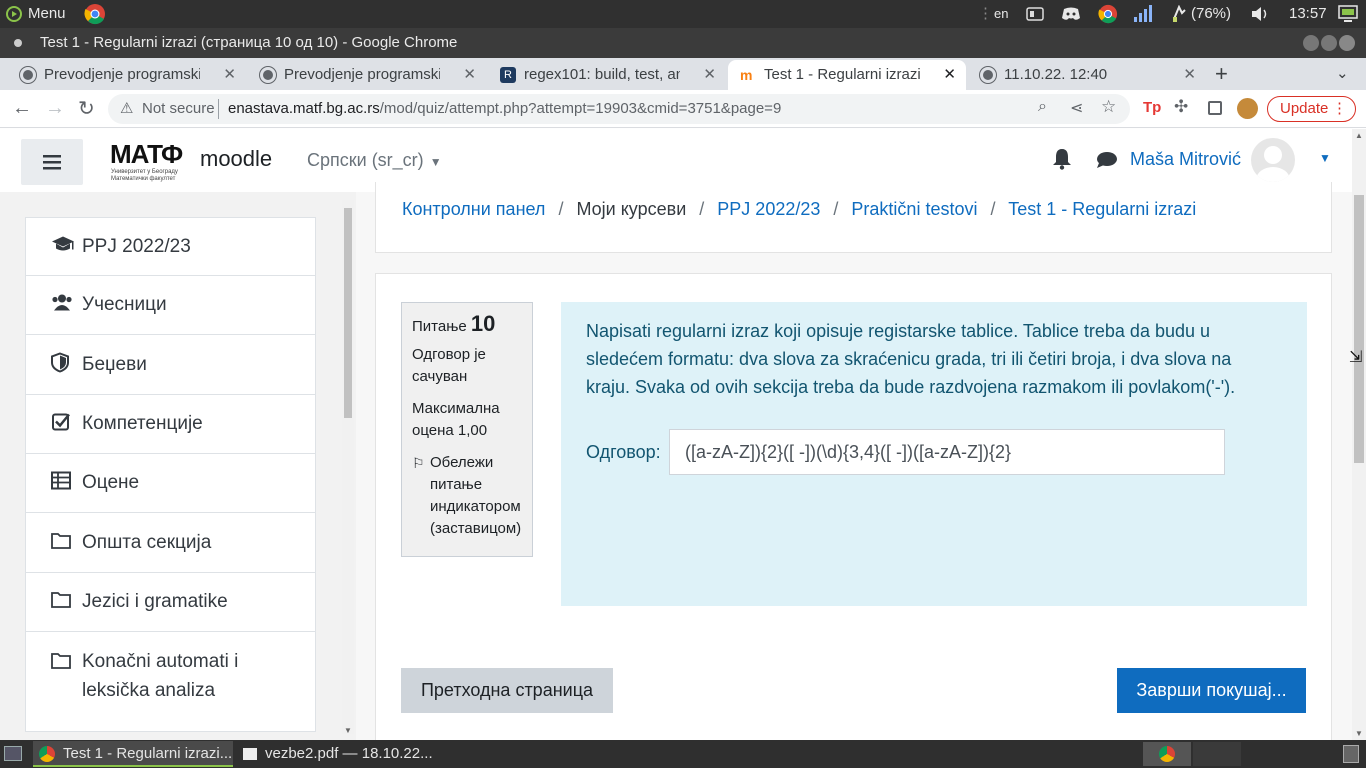 This screenshot has height=768, width=1366. I want to click on drawer-toggle-button, so click(52, 162).